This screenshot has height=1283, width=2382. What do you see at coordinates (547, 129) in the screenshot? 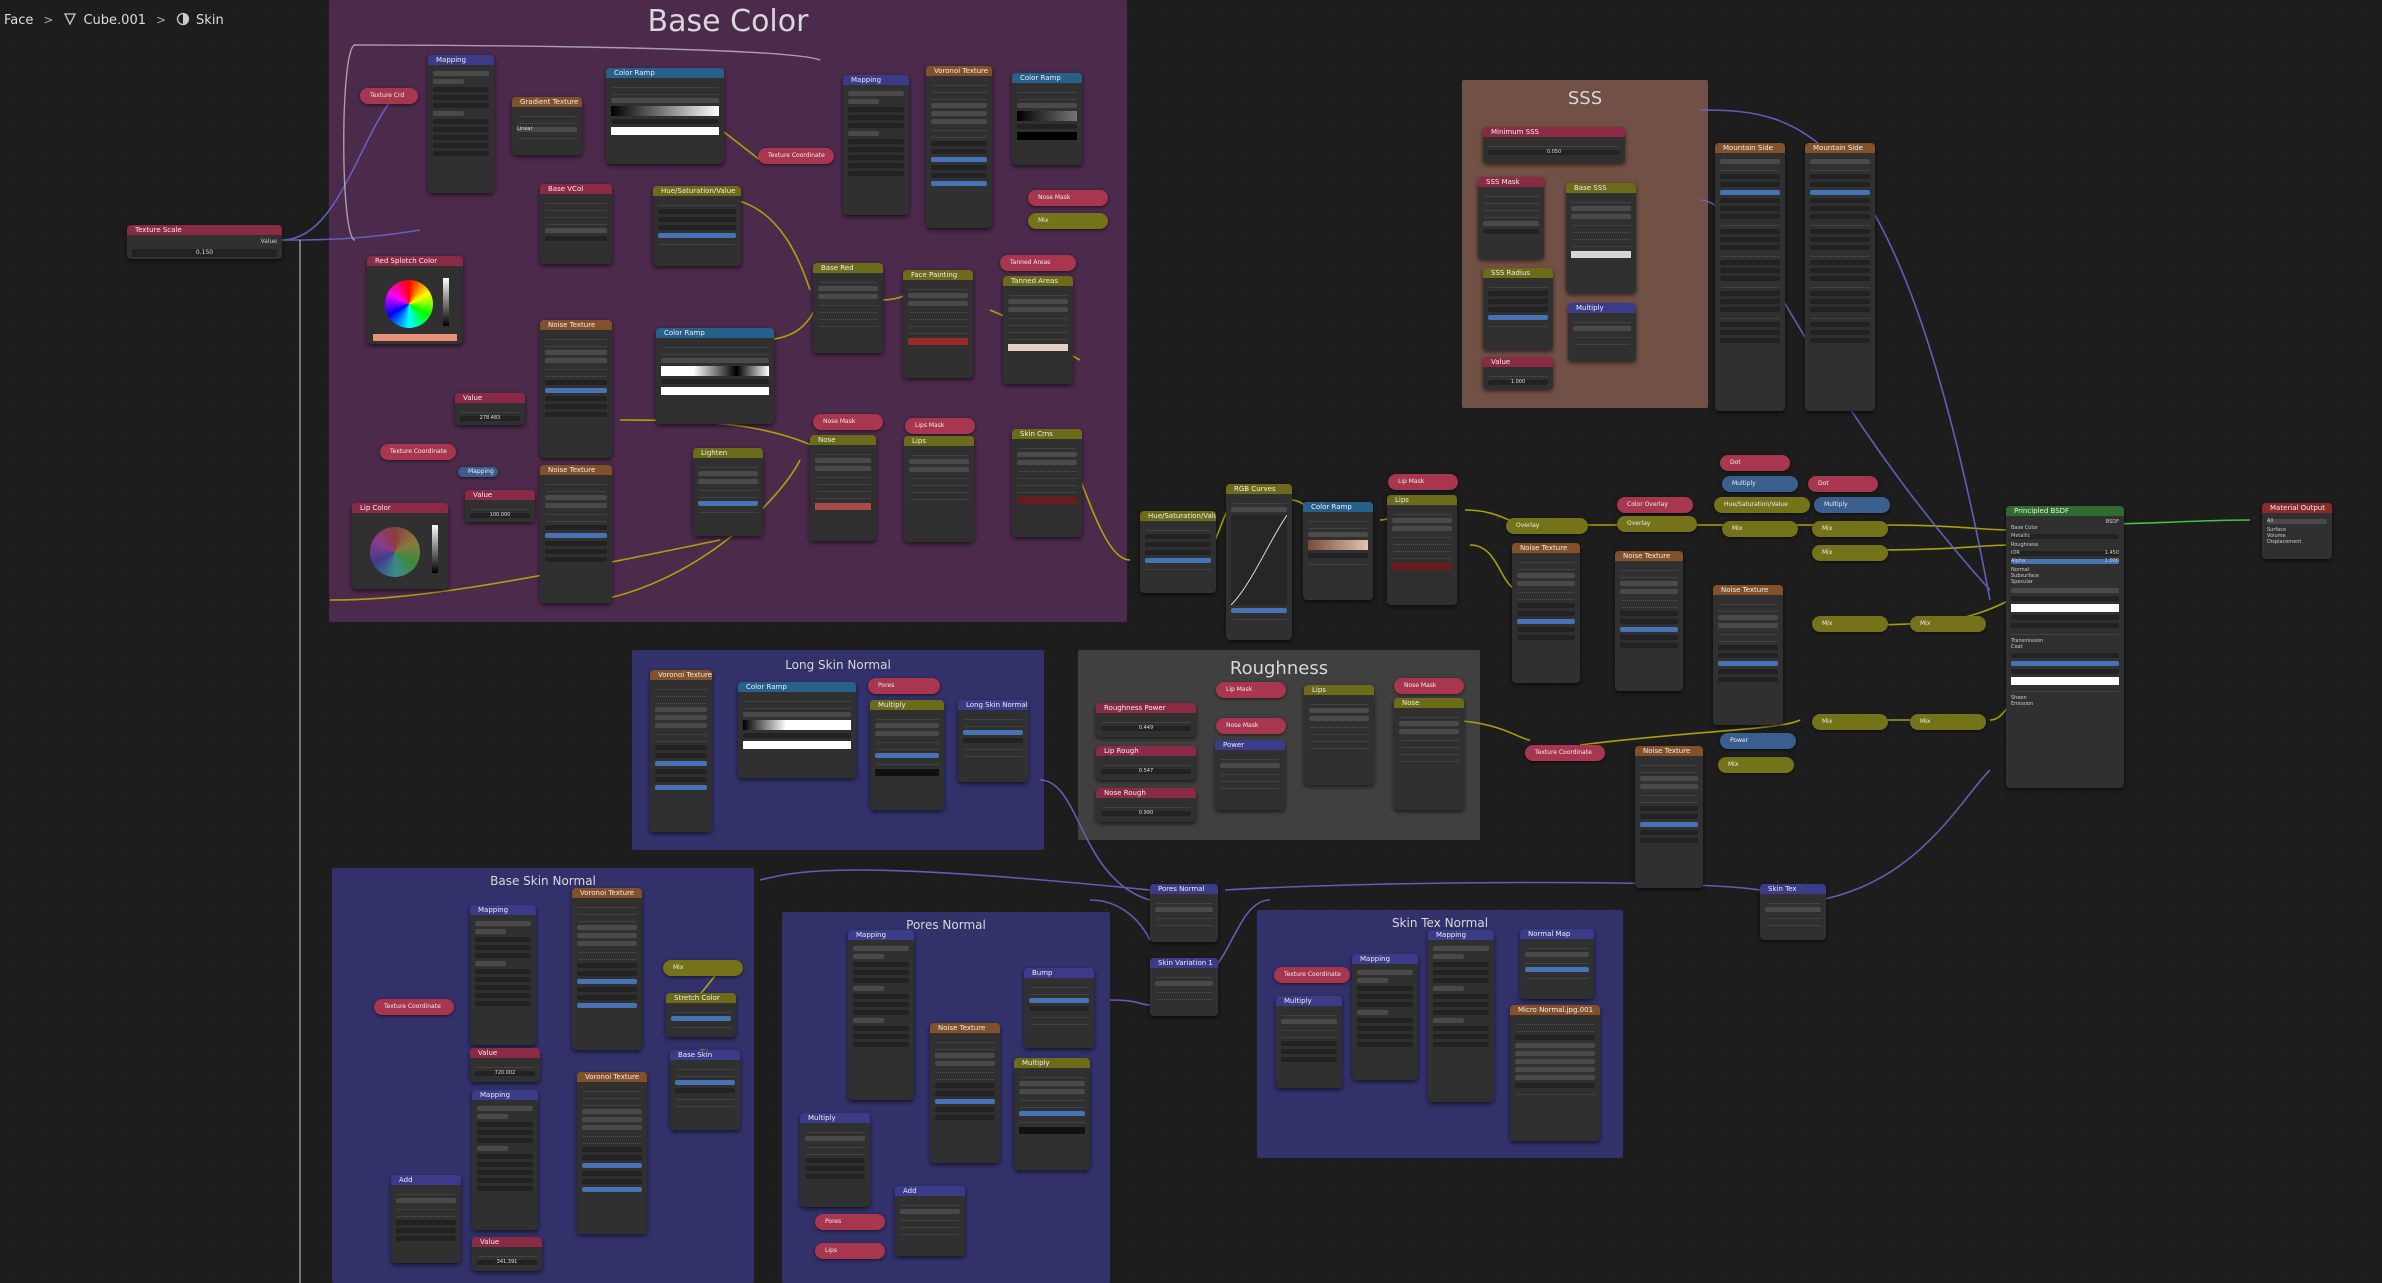
I see `gradient-type-select: Linear` at bounding box center [547, 129].